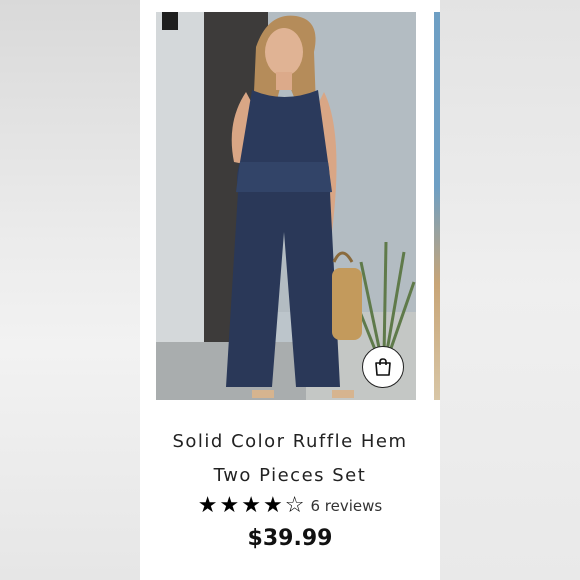 This screenshot has height=580, width=580. I want to click on reviews-link: 6 reviews, so click(346, 506).